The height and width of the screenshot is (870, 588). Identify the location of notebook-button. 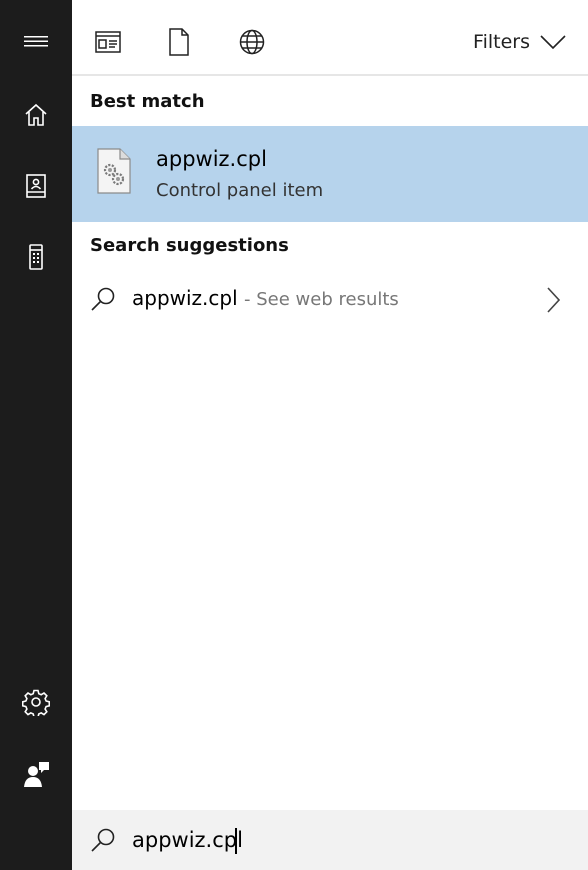
(36, 186).